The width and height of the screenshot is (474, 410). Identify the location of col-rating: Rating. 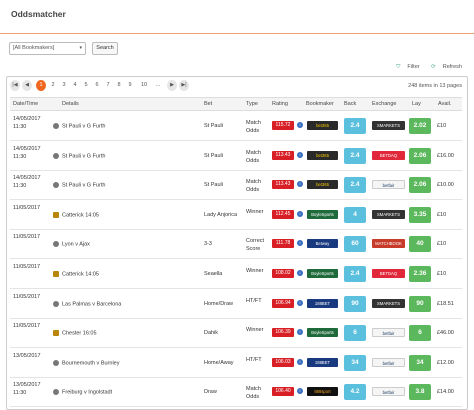
(280, 104).